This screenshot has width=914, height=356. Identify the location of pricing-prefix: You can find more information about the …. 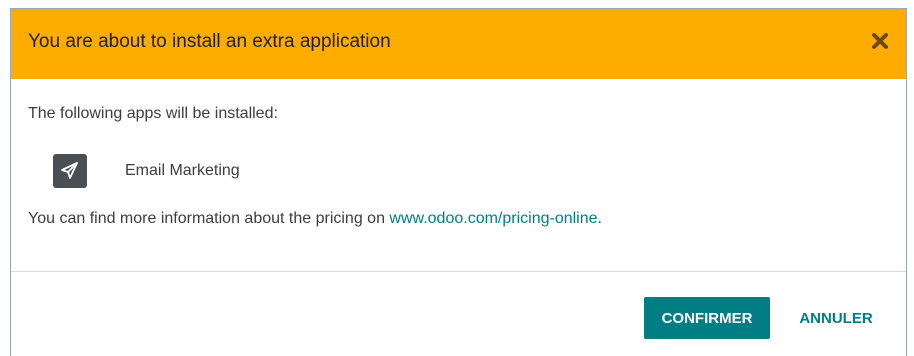
(209, 218).